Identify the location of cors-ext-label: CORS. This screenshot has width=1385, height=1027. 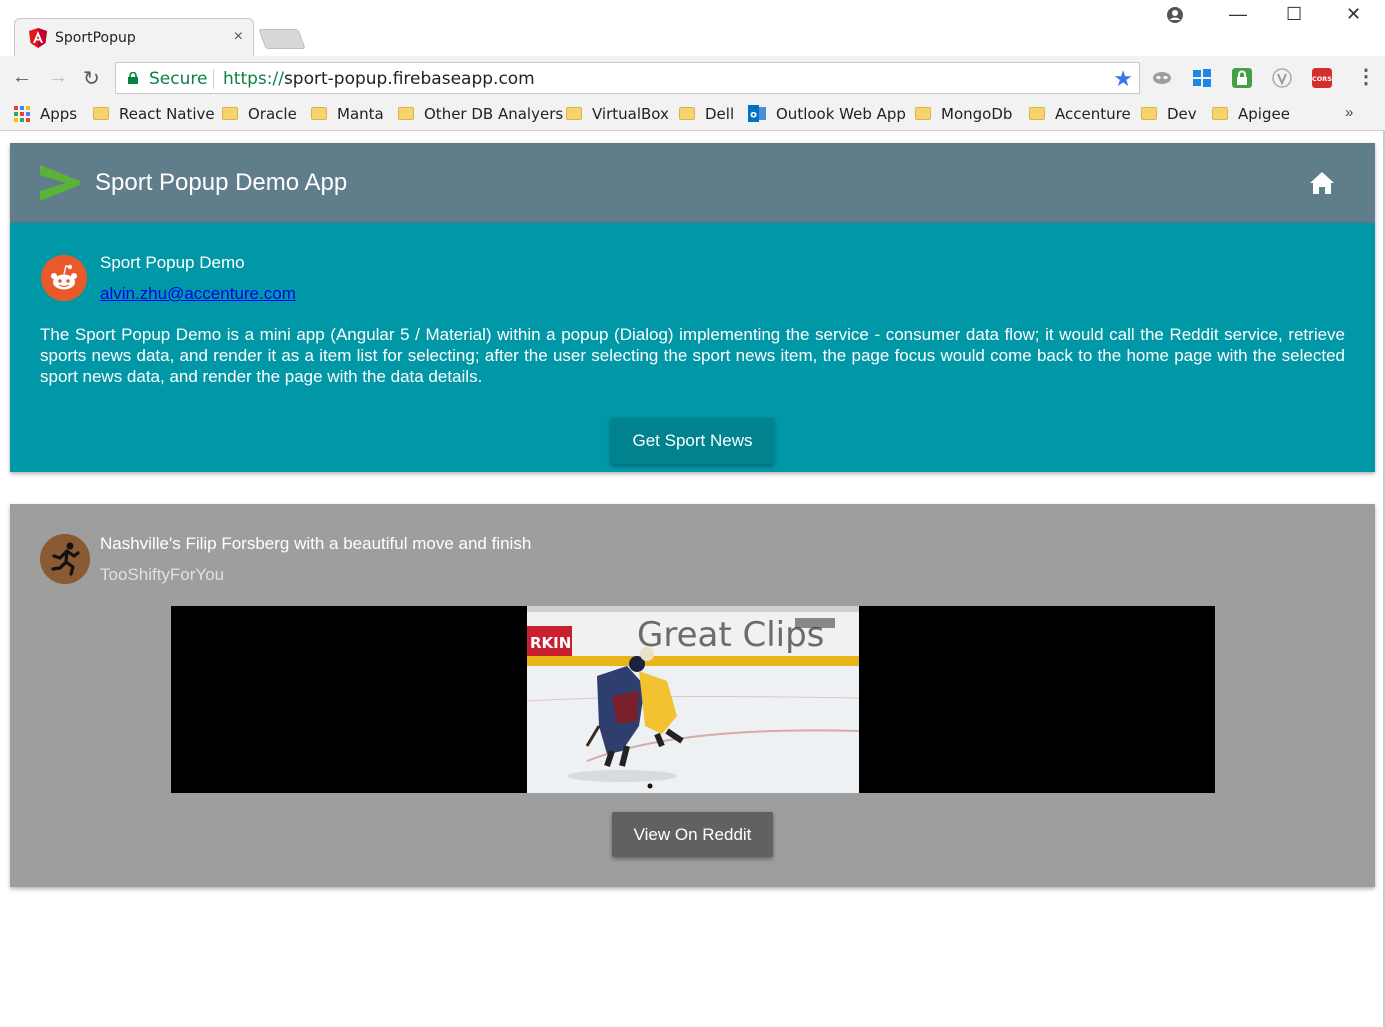
(1322, 79).